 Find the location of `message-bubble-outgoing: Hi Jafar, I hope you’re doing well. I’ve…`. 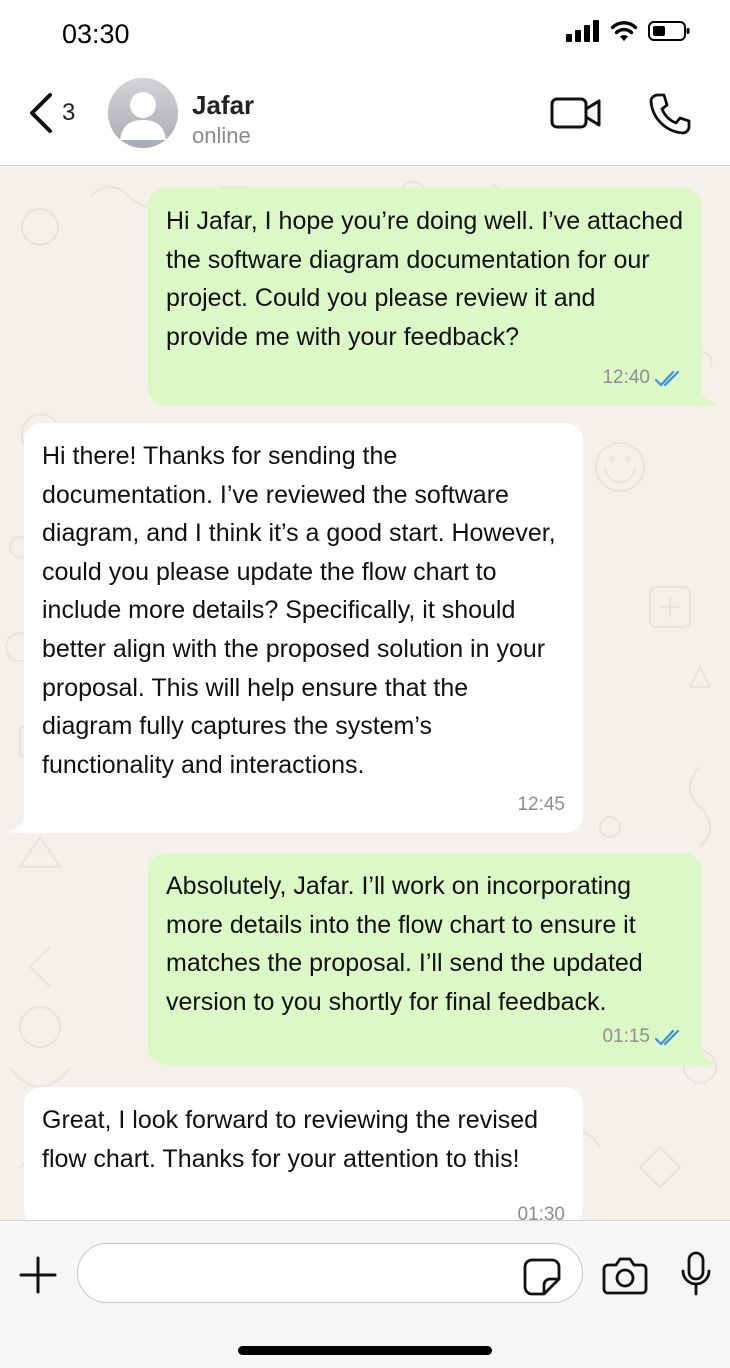

message-bubble-outgoing: Hi Jafar, I hope you’re doing well. I’ve… is located at coordinates (425, 297).